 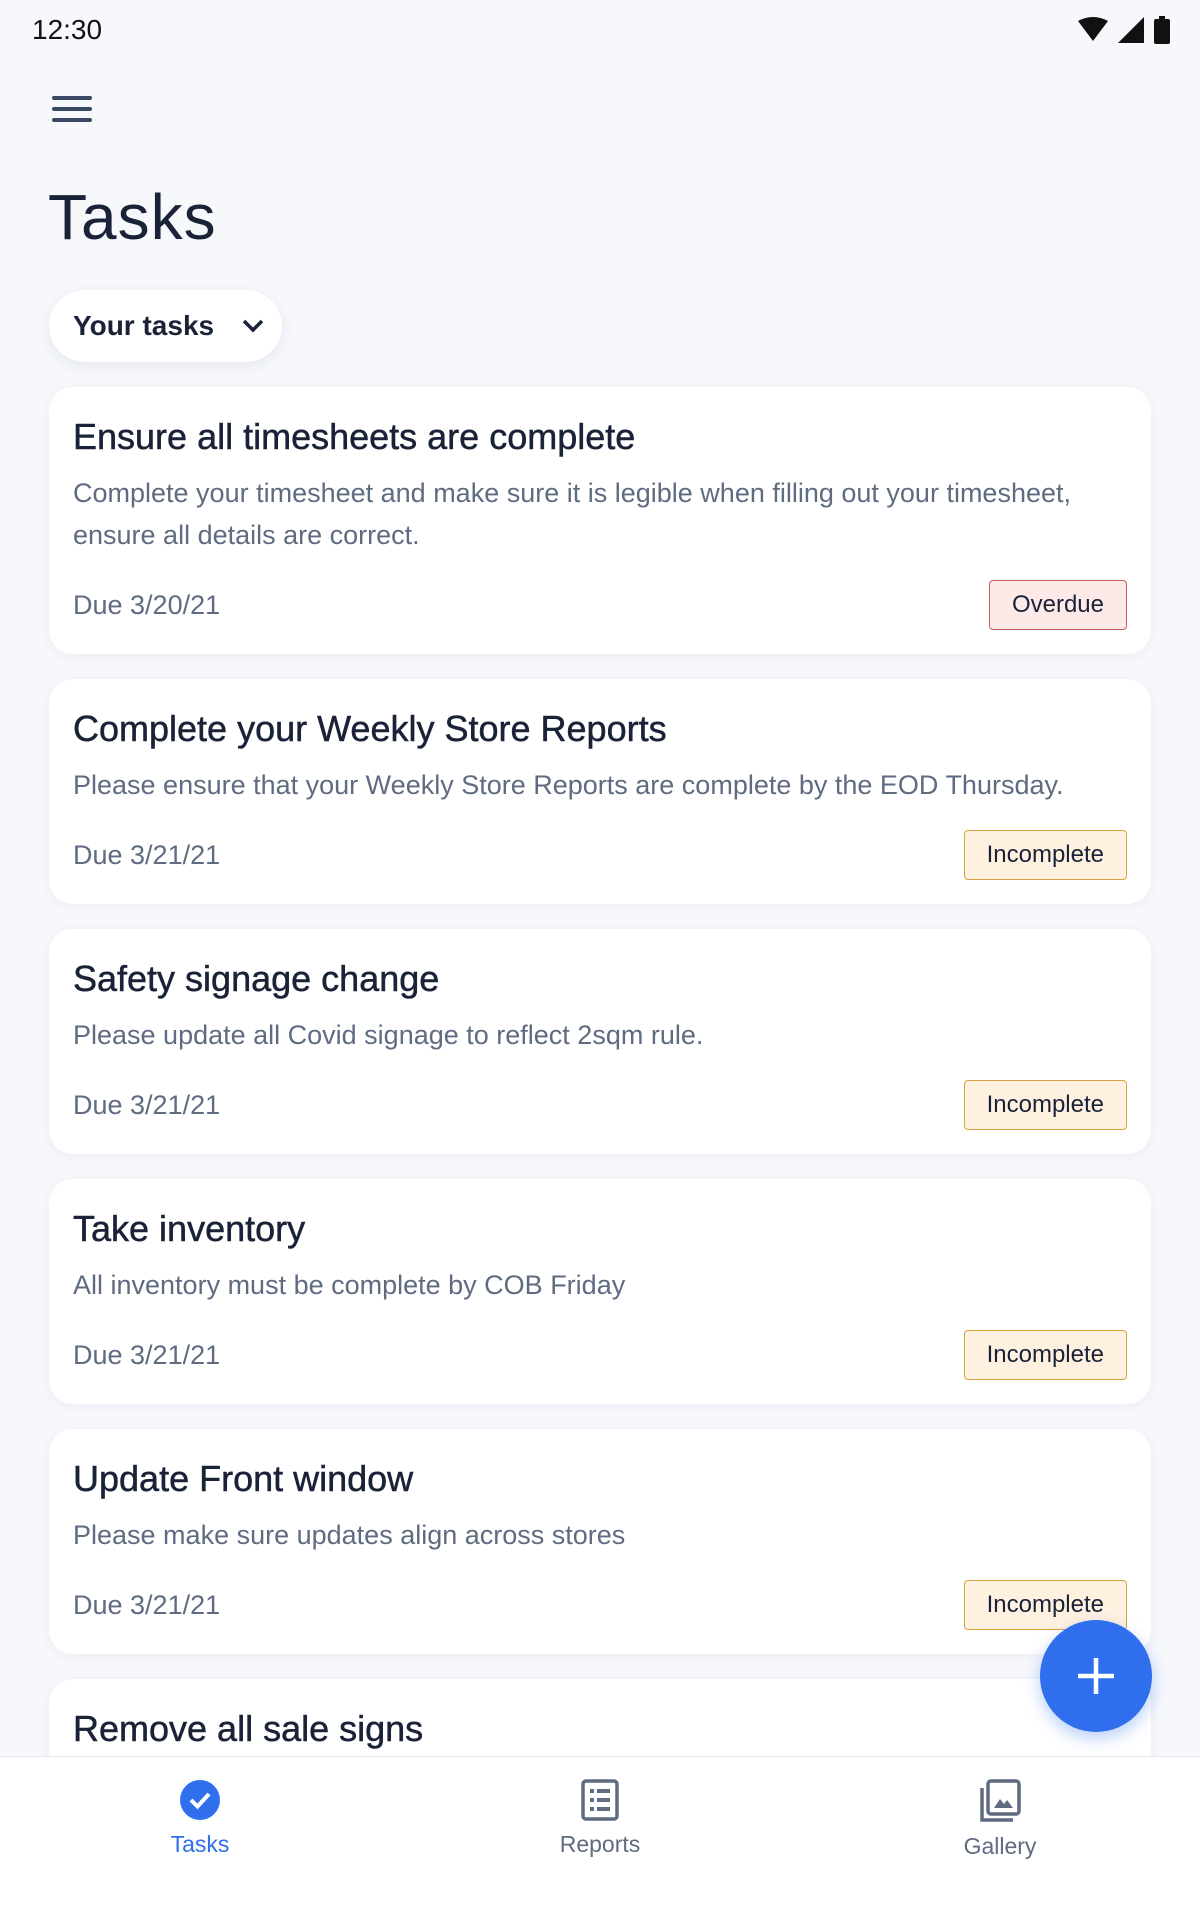 What do you see at coordinates (144, 325) in the screenshot?
I see `filter-selected-label: Your tasks` at bounding box center [144, 325].